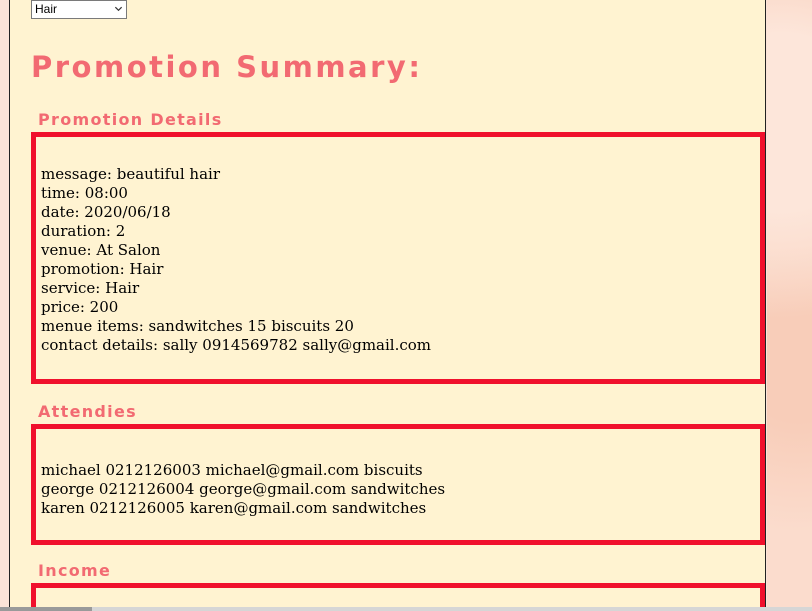 This screenshot has height=611, width=812. Describe the element at coordinates (118, 9) in the screenshot. I see `chevron-down-icon` at that location.